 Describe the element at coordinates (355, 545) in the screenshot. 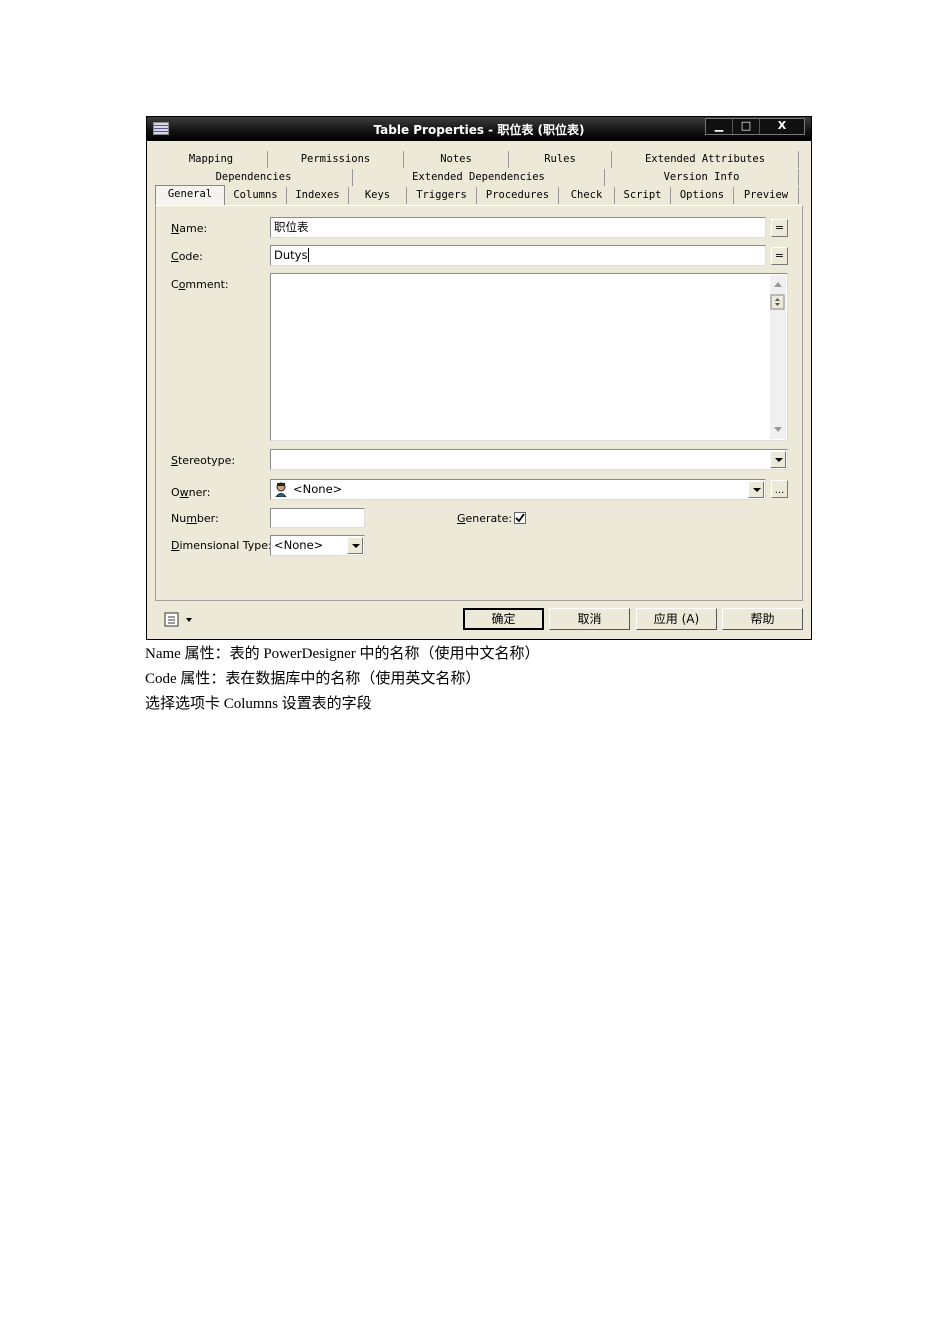

I see `dimensional-type-dropdown-button` at that location.